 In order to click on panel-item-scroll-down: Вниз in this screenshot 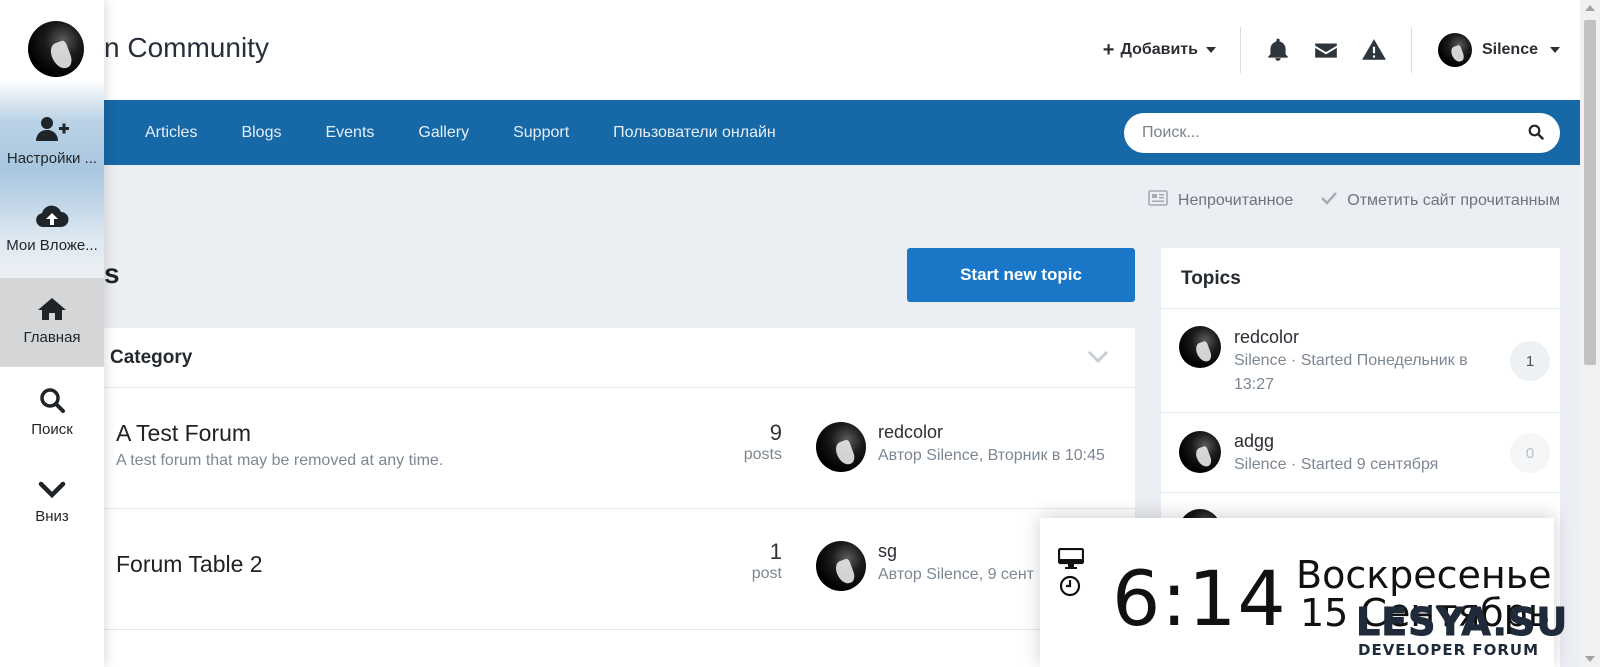, I will do `click(52, 502)`.